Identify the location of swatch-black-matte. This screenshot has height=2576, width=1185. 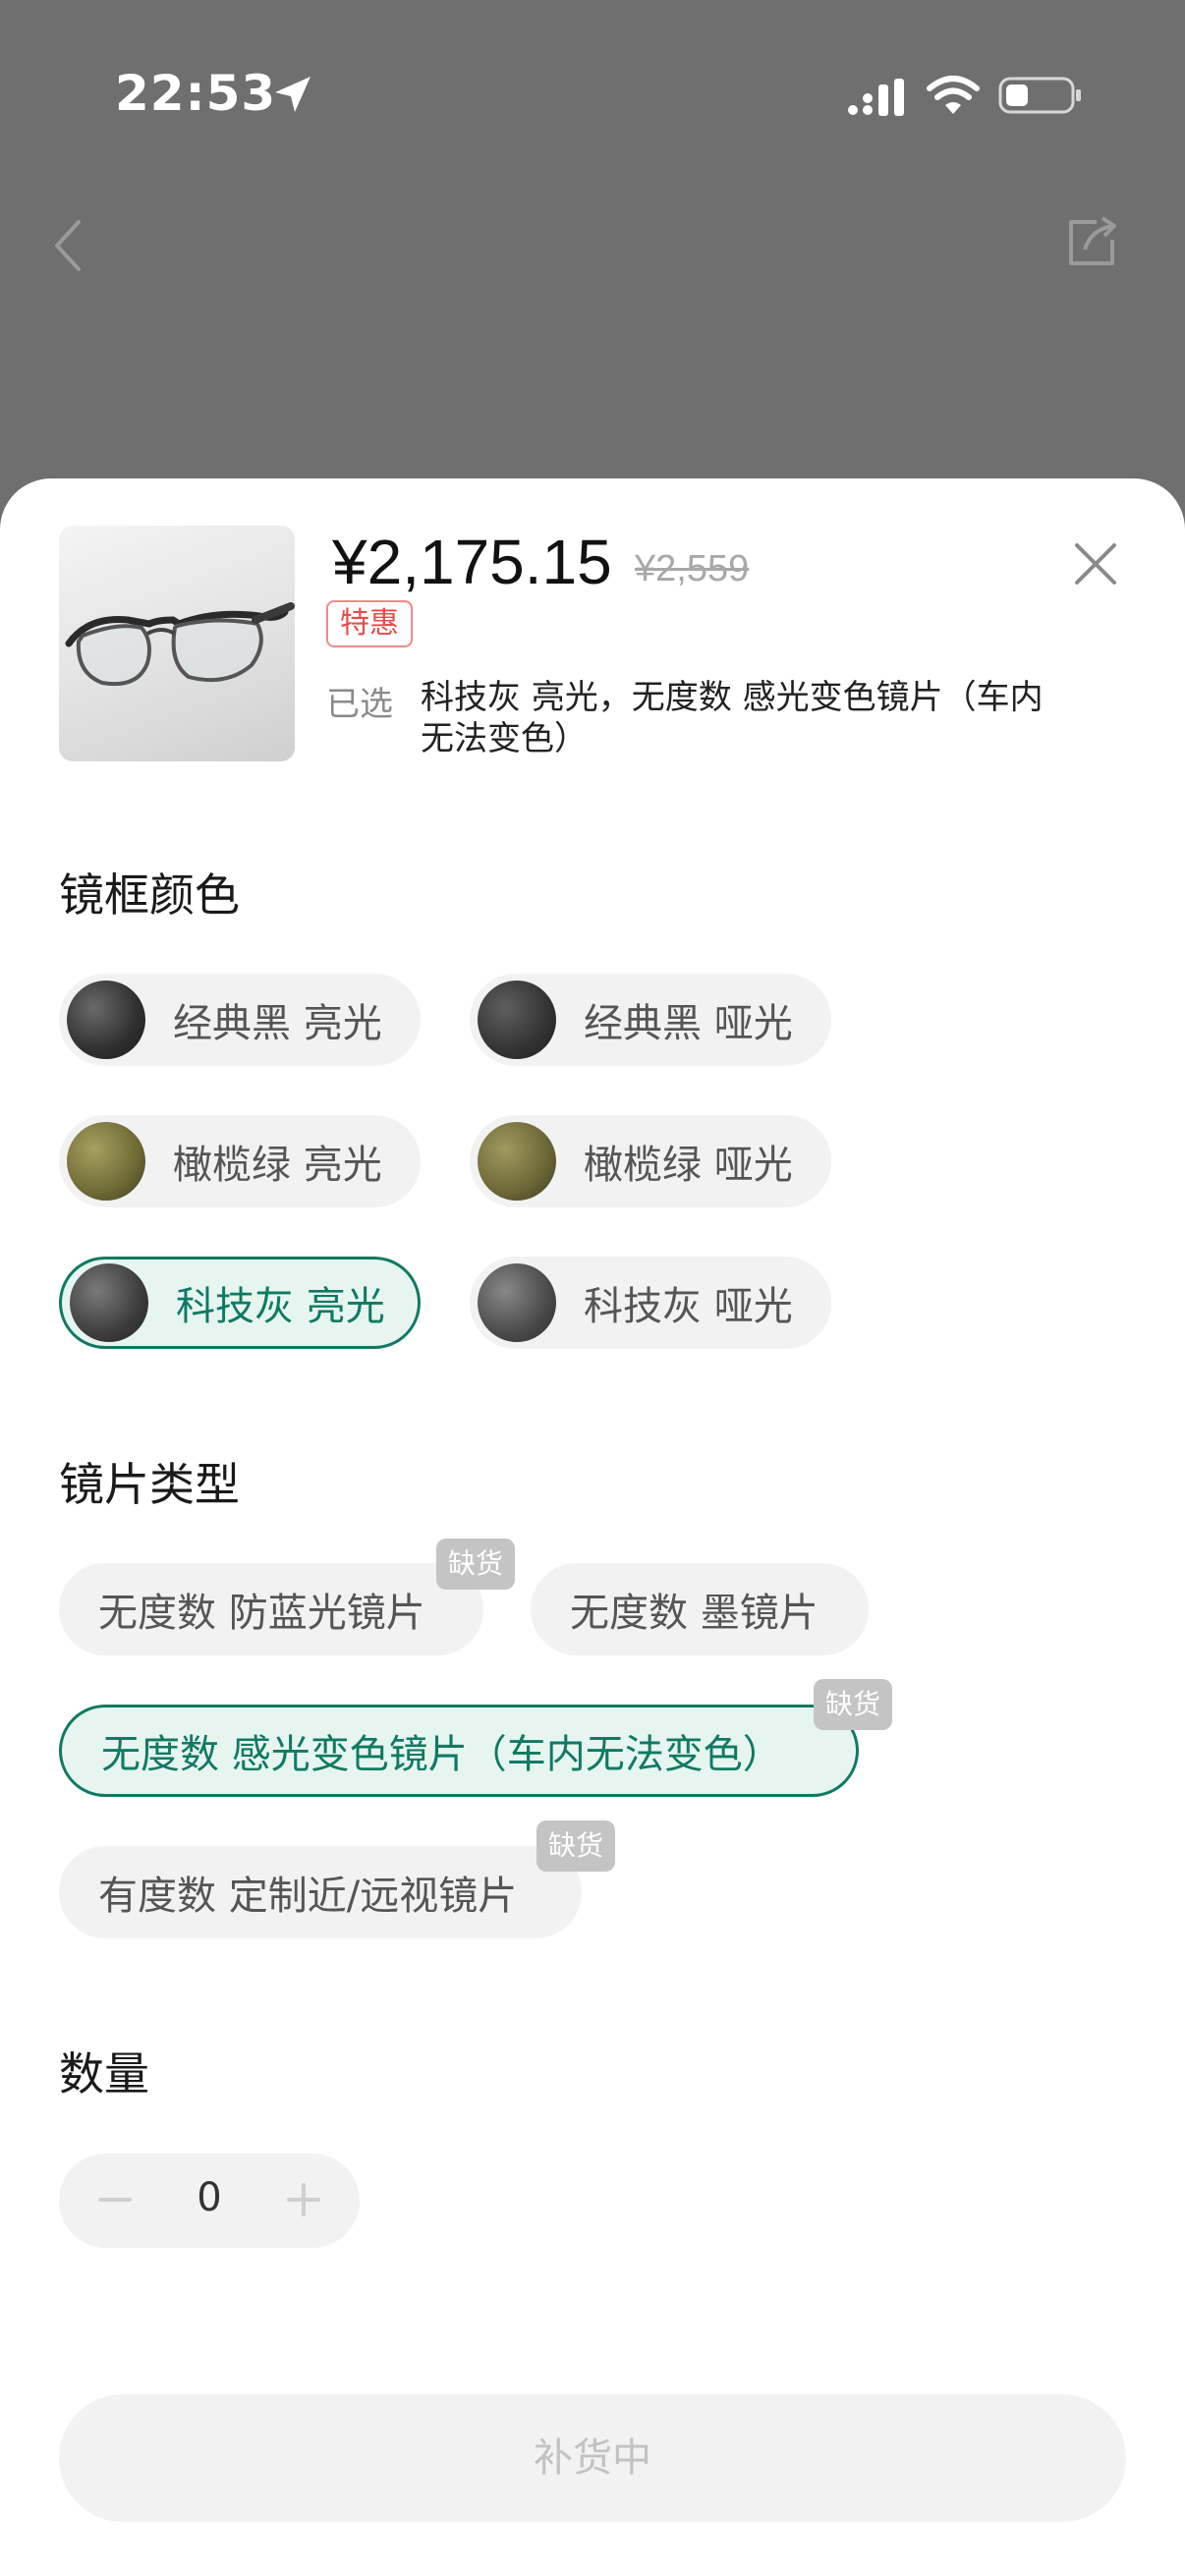
(517, 1019).